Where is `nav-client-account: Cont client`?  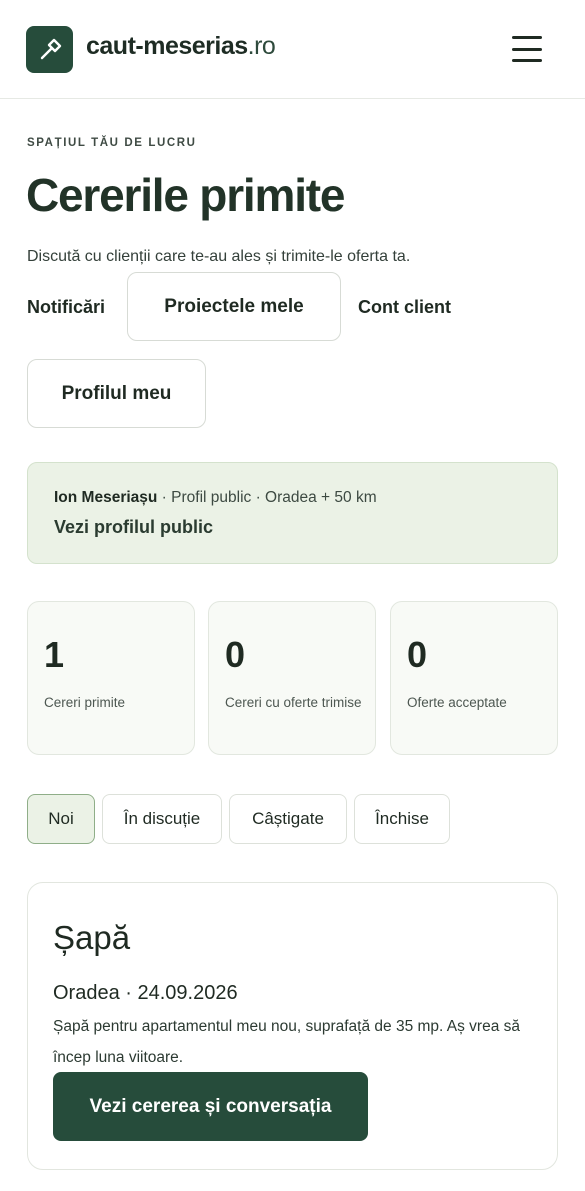 nav-client-account: Cont client is located at coordinates (404, 307).